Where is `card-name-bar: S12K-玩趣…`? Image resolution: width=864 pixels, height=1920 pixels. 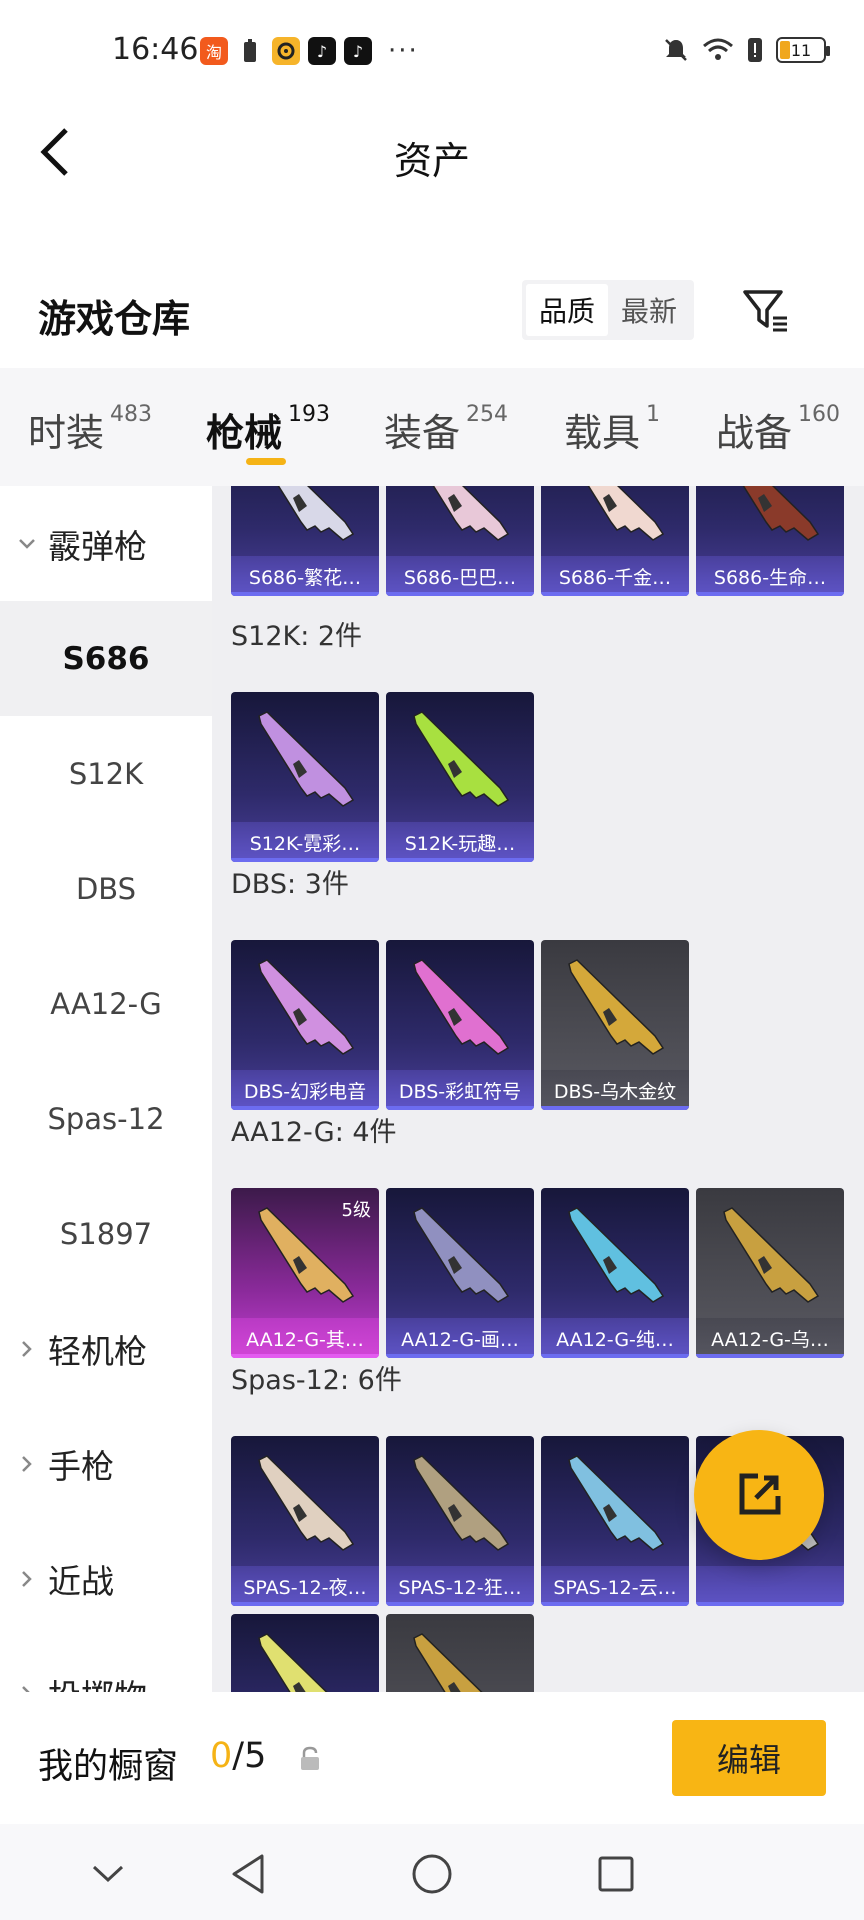
card-name-bar: S12K-玩趣… is located at coordinates (460, 842).